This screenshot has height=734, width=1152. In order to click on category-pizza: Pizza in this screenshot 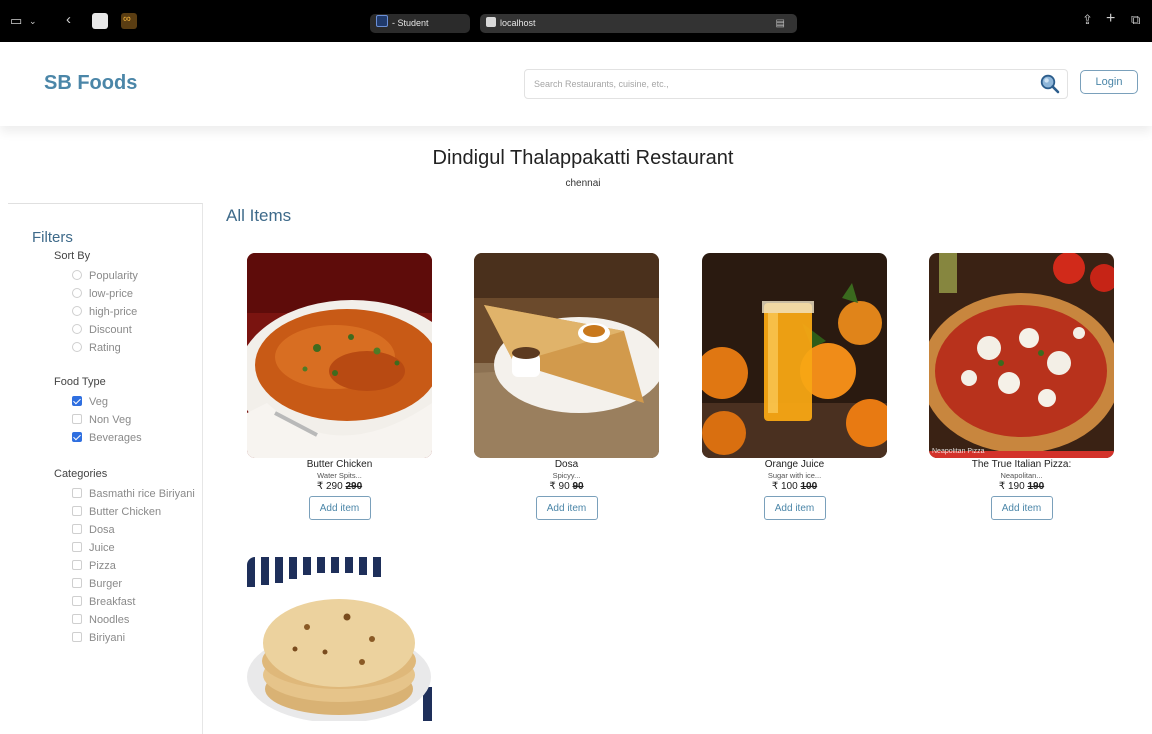, I will do `click(94, 567)`.